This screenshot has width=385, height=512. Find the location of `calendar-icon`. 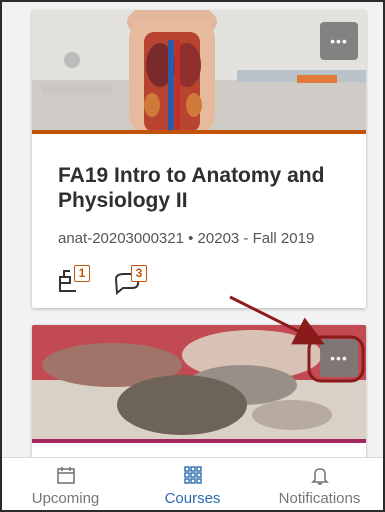

calendar-icon is located at coordinates (65, 475).